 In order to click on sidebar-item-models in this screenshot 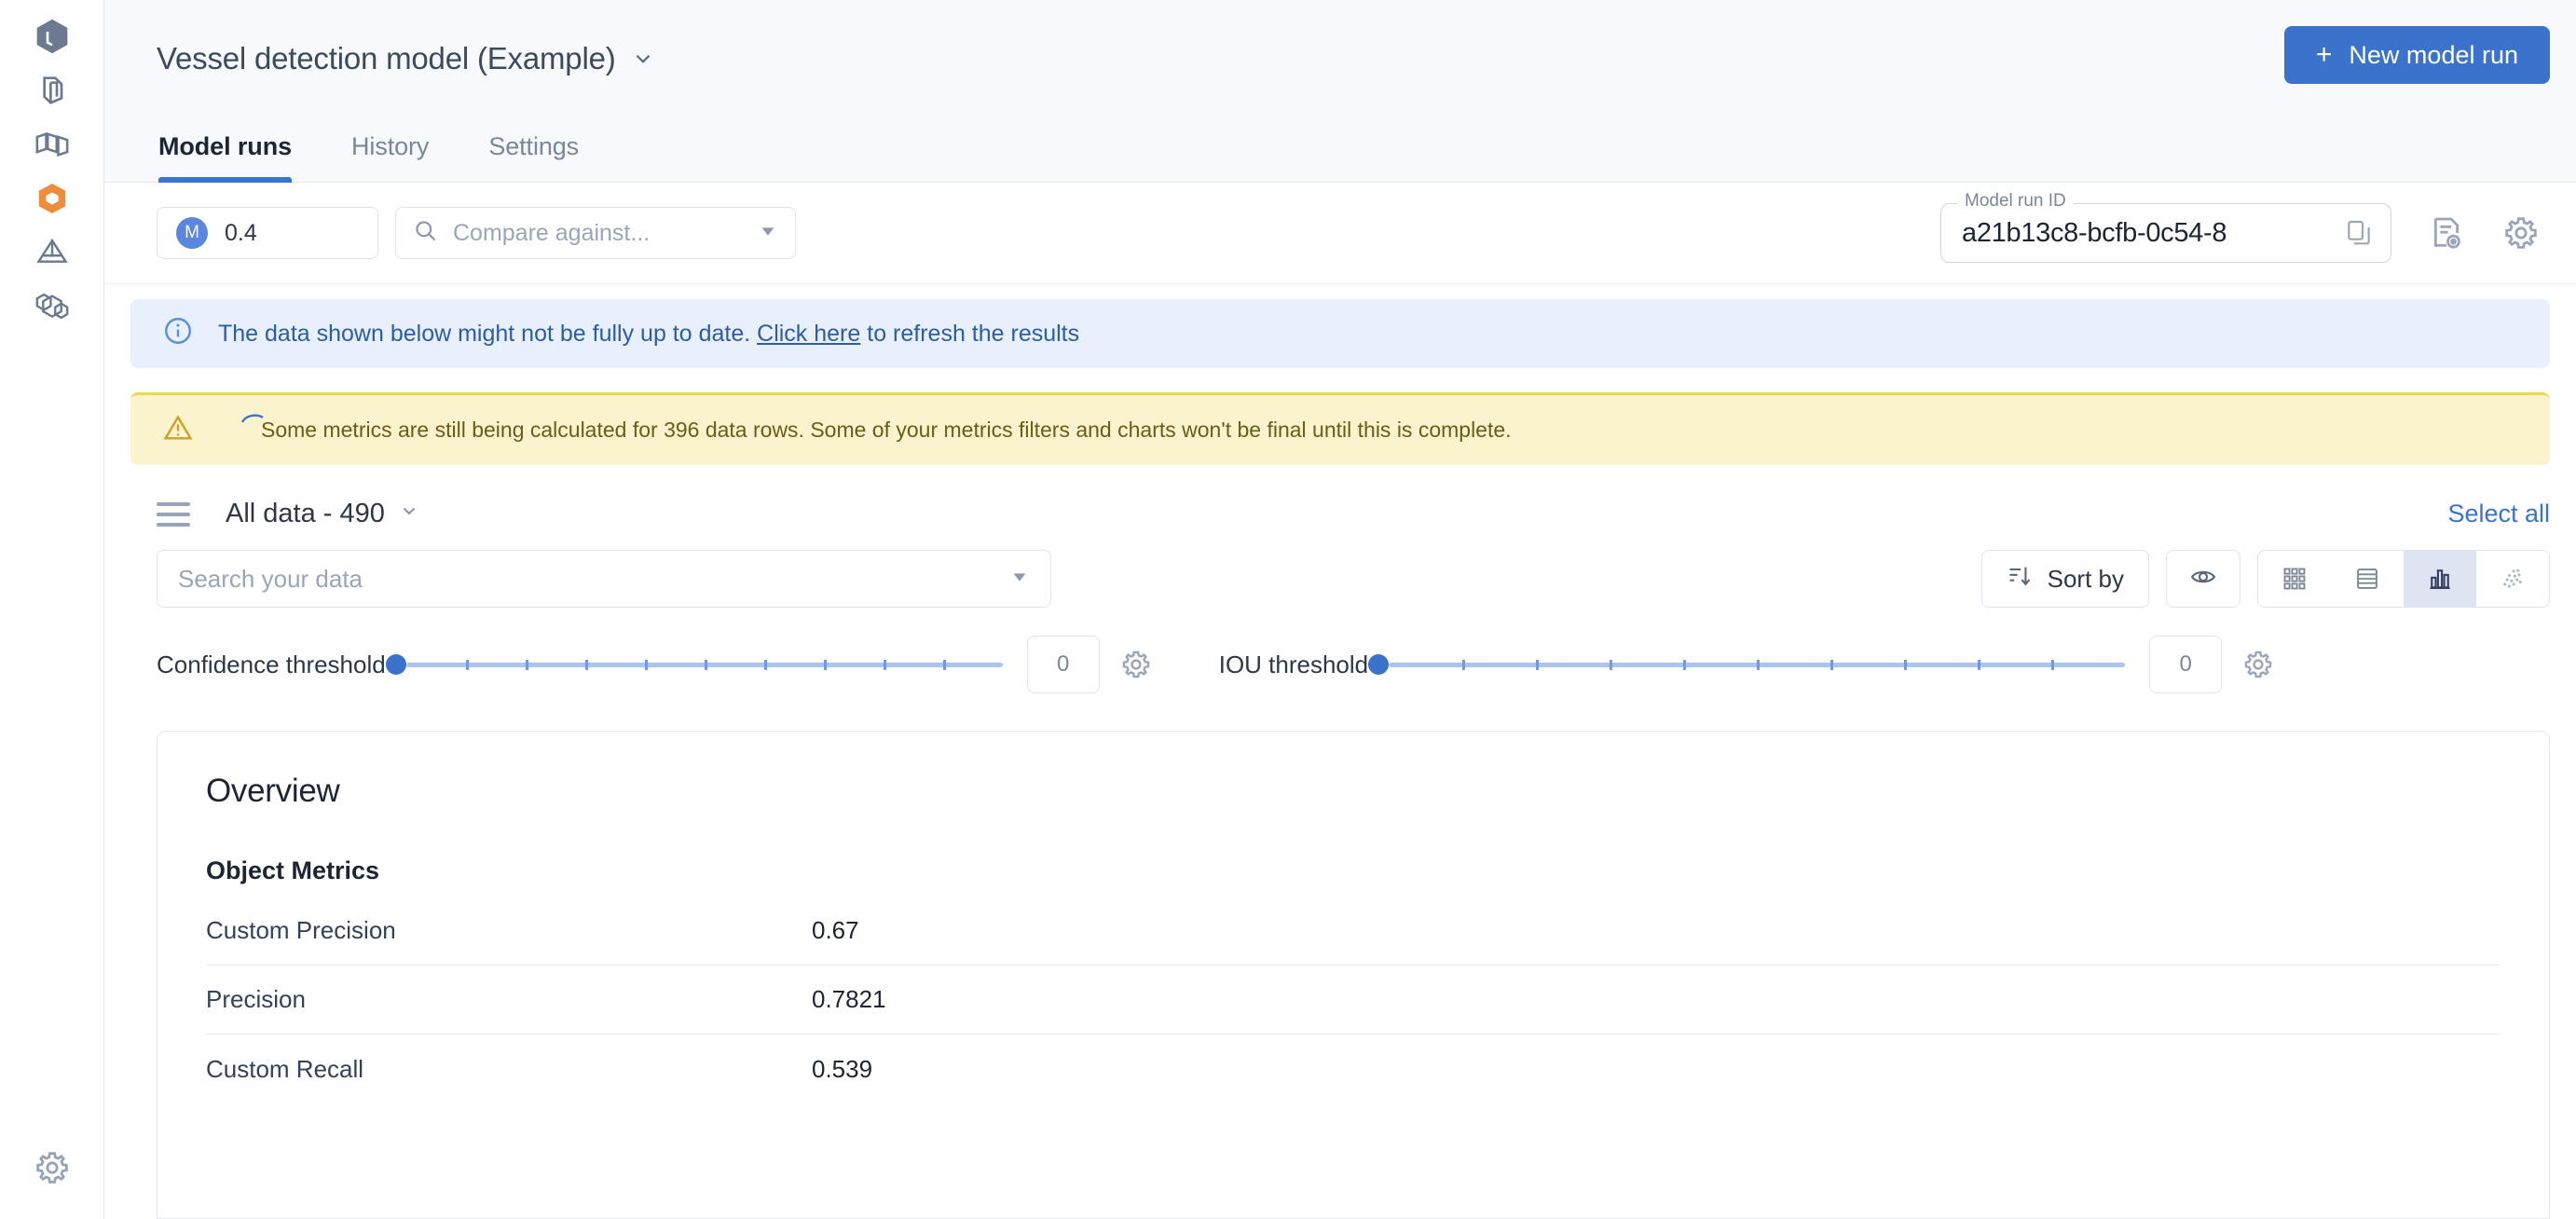, I will do `click(52, 198)`.